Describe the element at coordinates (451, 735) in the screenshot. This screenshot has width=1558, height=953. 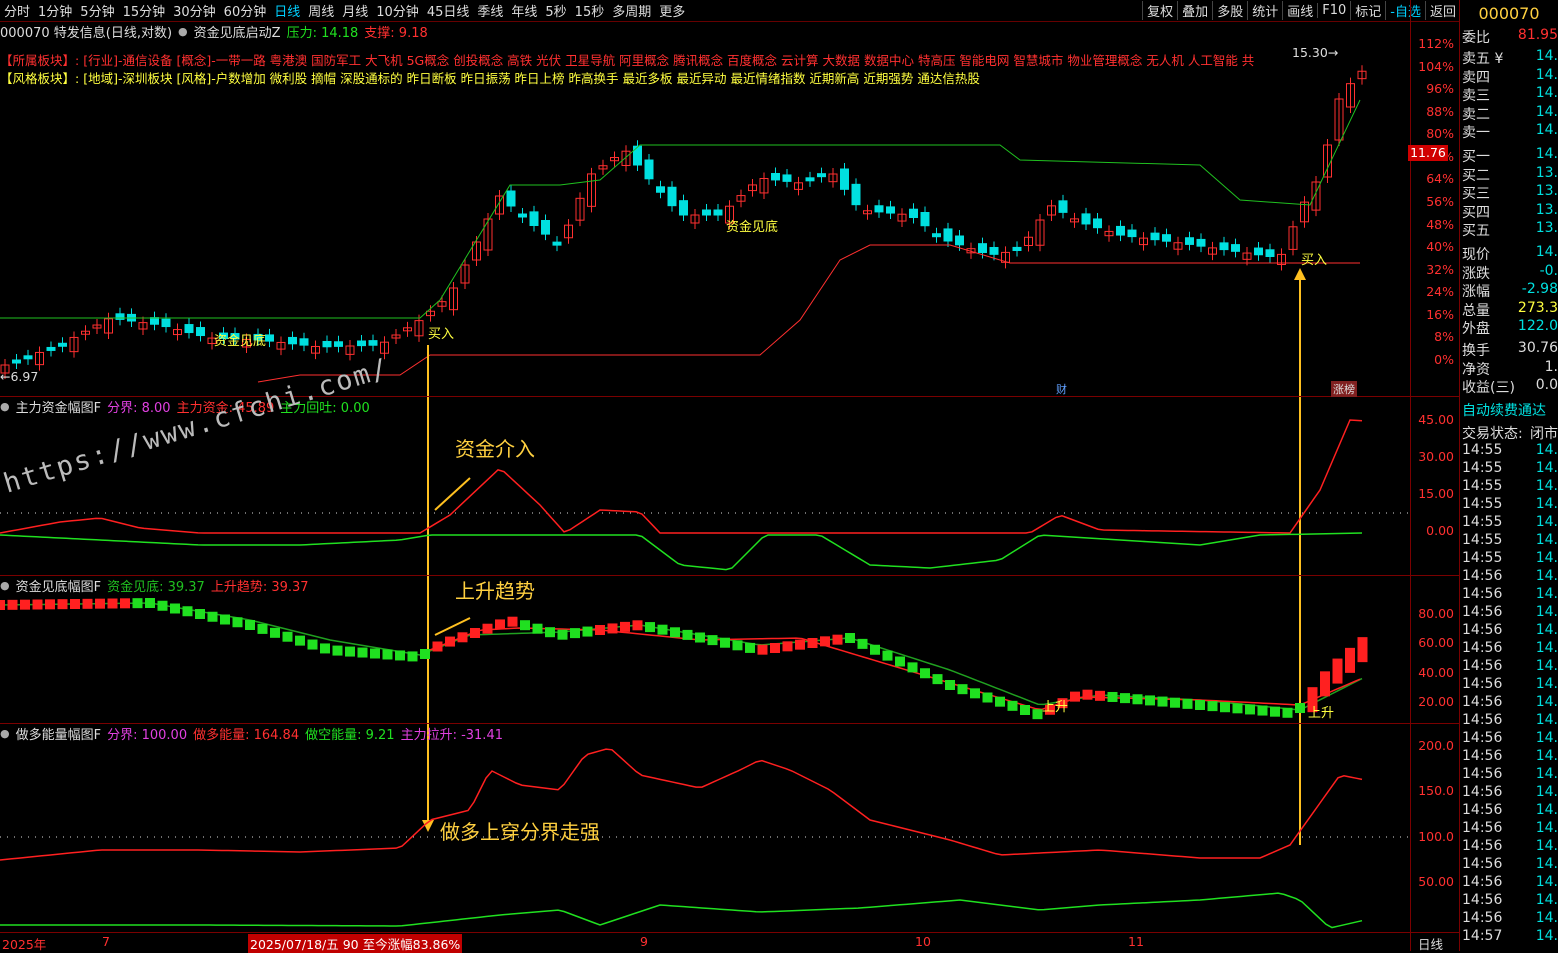
I see `panel3-pull: 主力拉升: -31.41` at that location.